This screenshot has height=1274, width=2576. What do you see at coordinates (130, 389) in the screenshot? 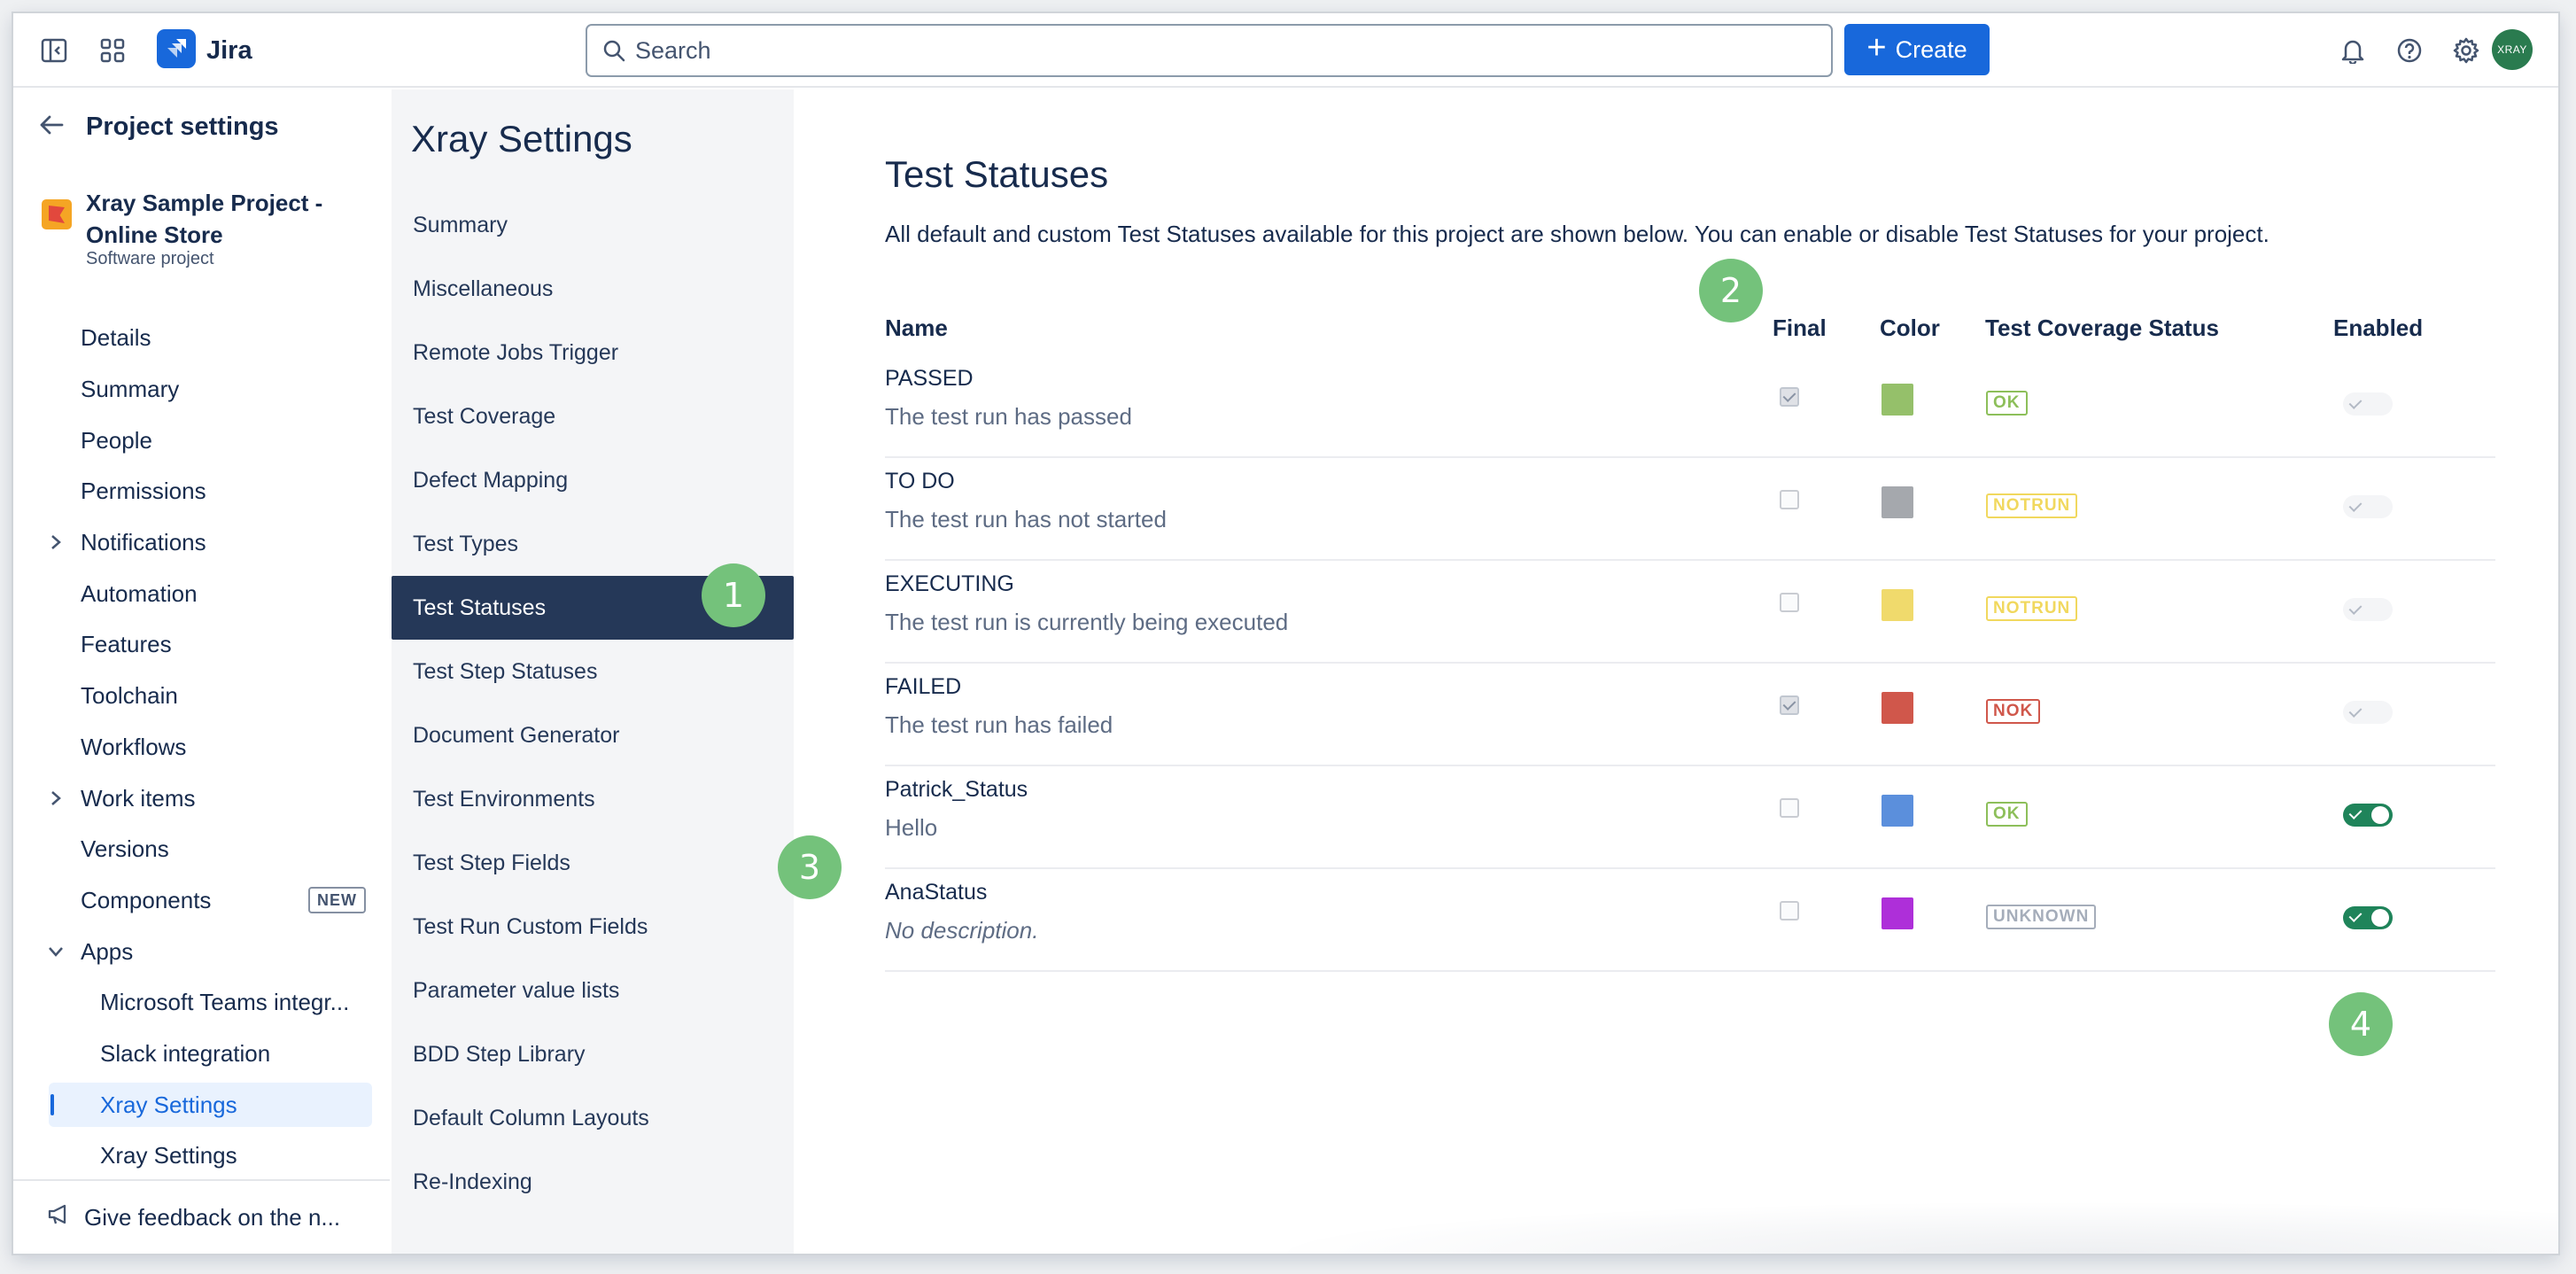
I see `sidebar-item-summary: Summary` at bounding box center [130, 389].